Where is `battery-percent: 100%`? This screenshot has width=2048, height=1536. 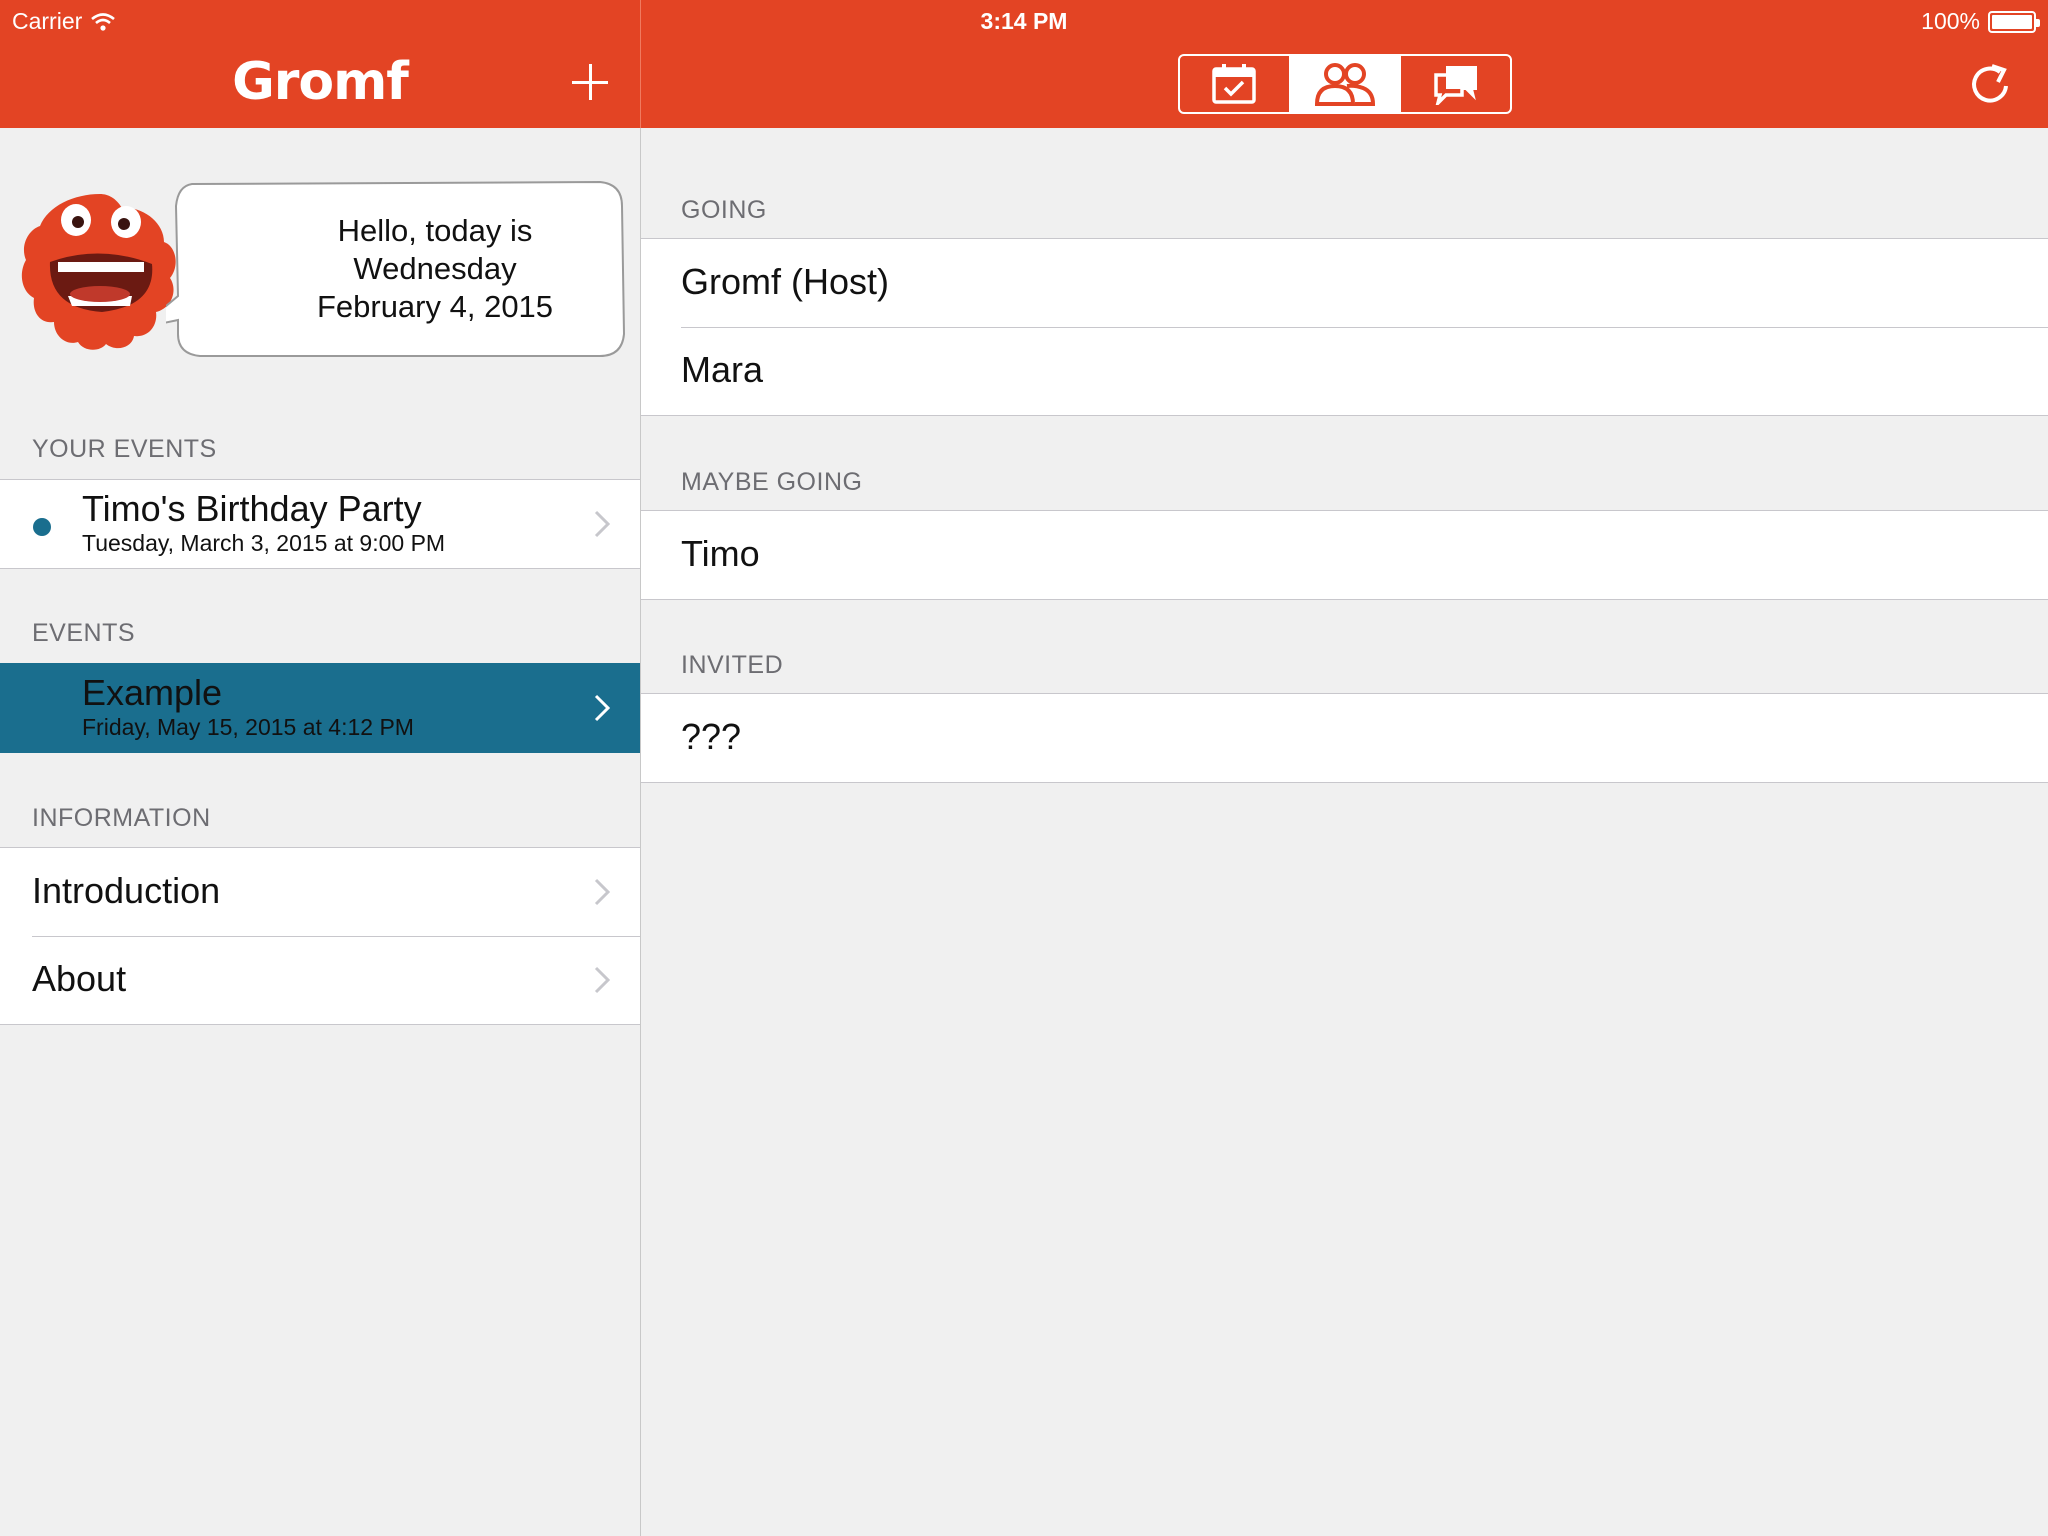 battery-percent: 100% is located at coordinates (1950, 21).